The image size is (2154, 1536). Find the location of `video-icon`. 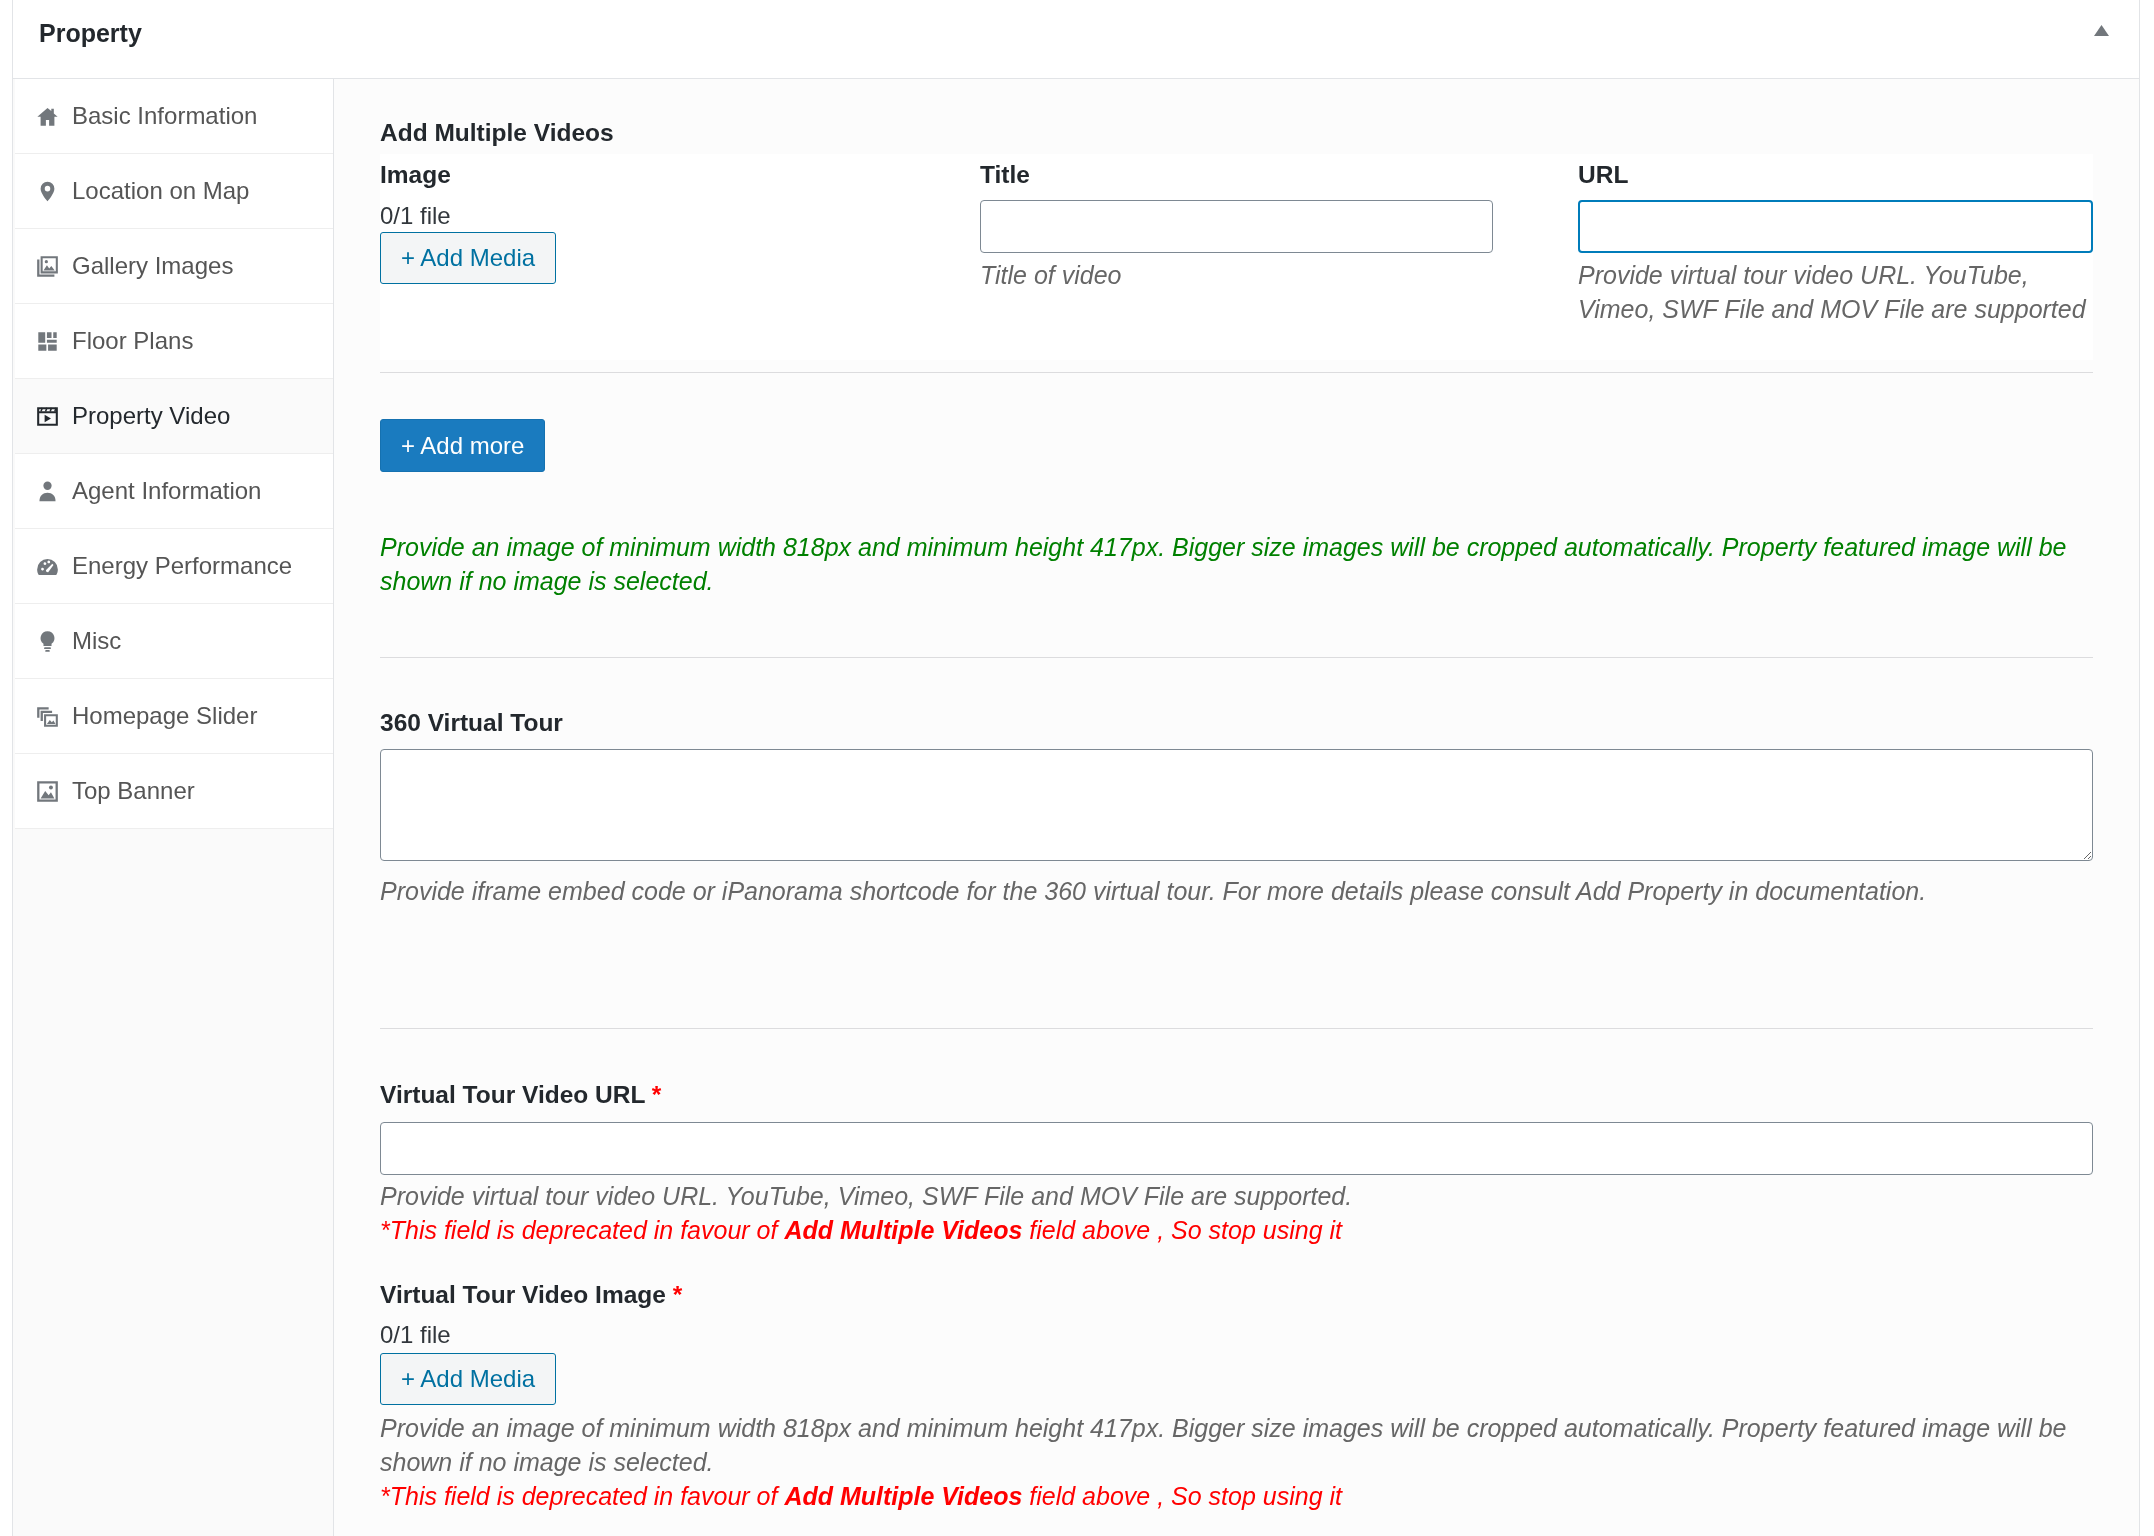

video-icon is located at coordinates (47, 416).